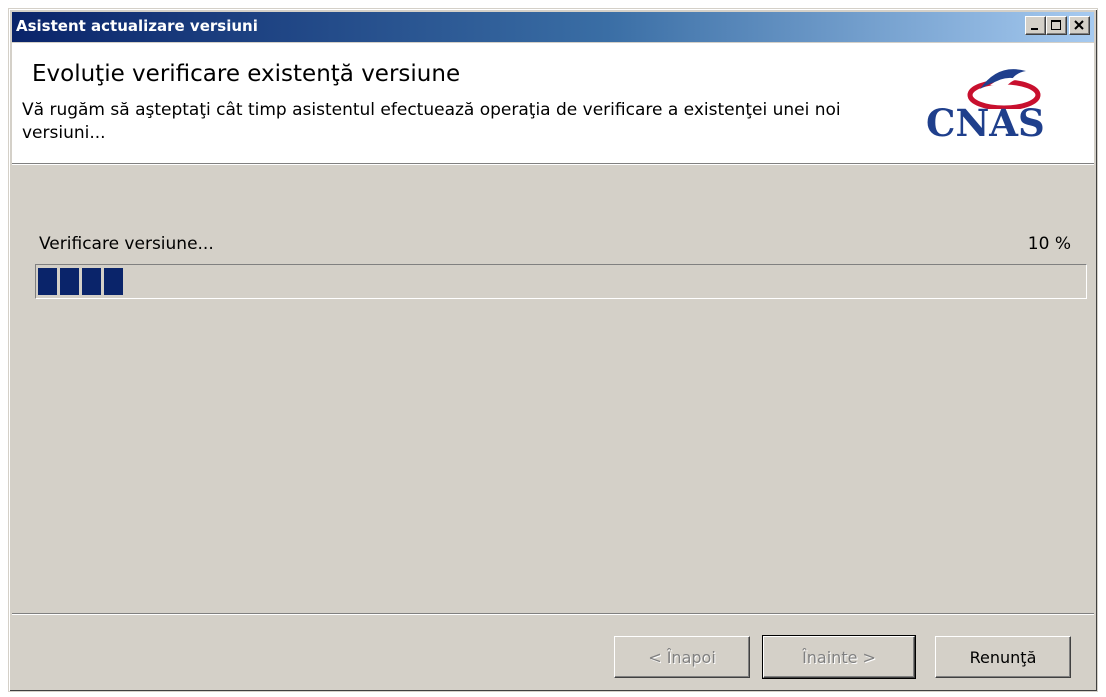 The width and height of the screenshot is (1106, 697). I want to click on progress-bar, so click(561, 281).